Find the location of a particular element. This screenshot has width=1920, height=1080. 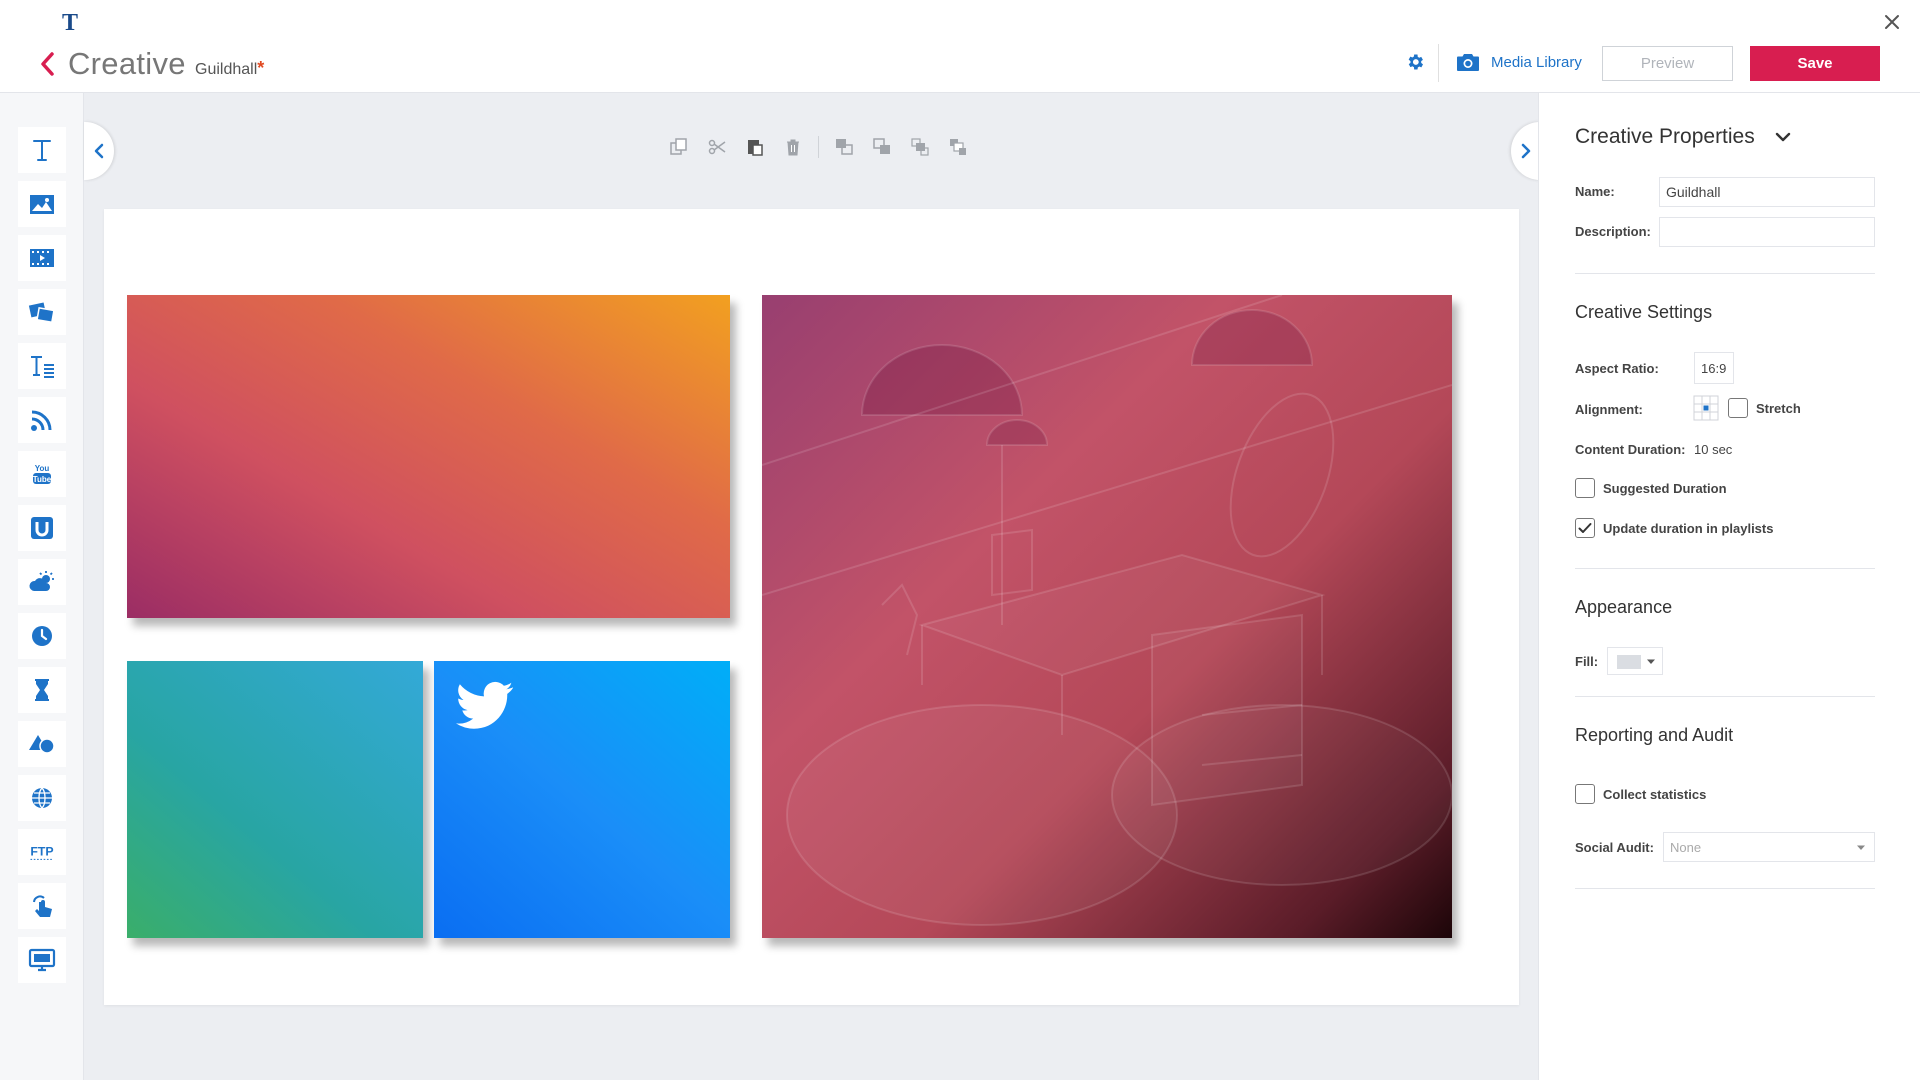

social-audit-label: Social Audit: is located at coordinates (1614, 847).